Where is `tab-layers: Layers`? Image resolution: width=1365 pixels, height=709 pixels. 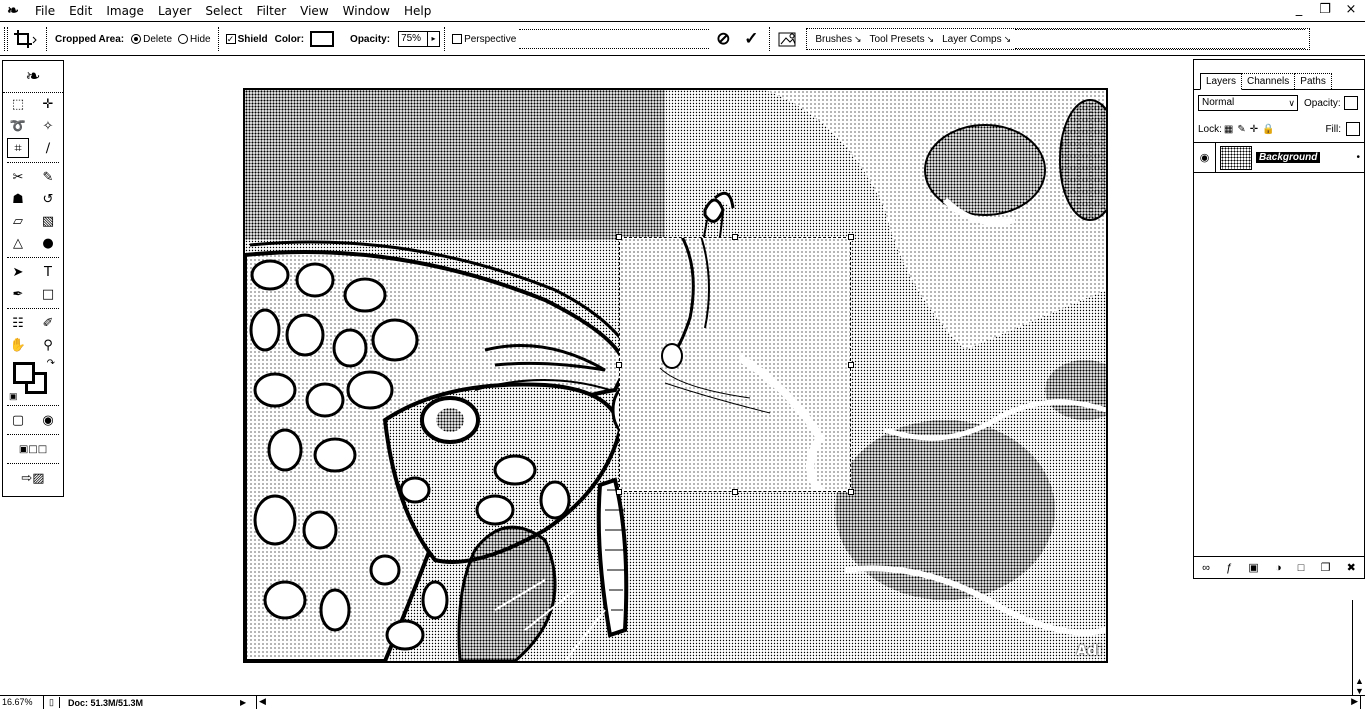 tab-layers: Layers is located at coordinates (1221, 81).